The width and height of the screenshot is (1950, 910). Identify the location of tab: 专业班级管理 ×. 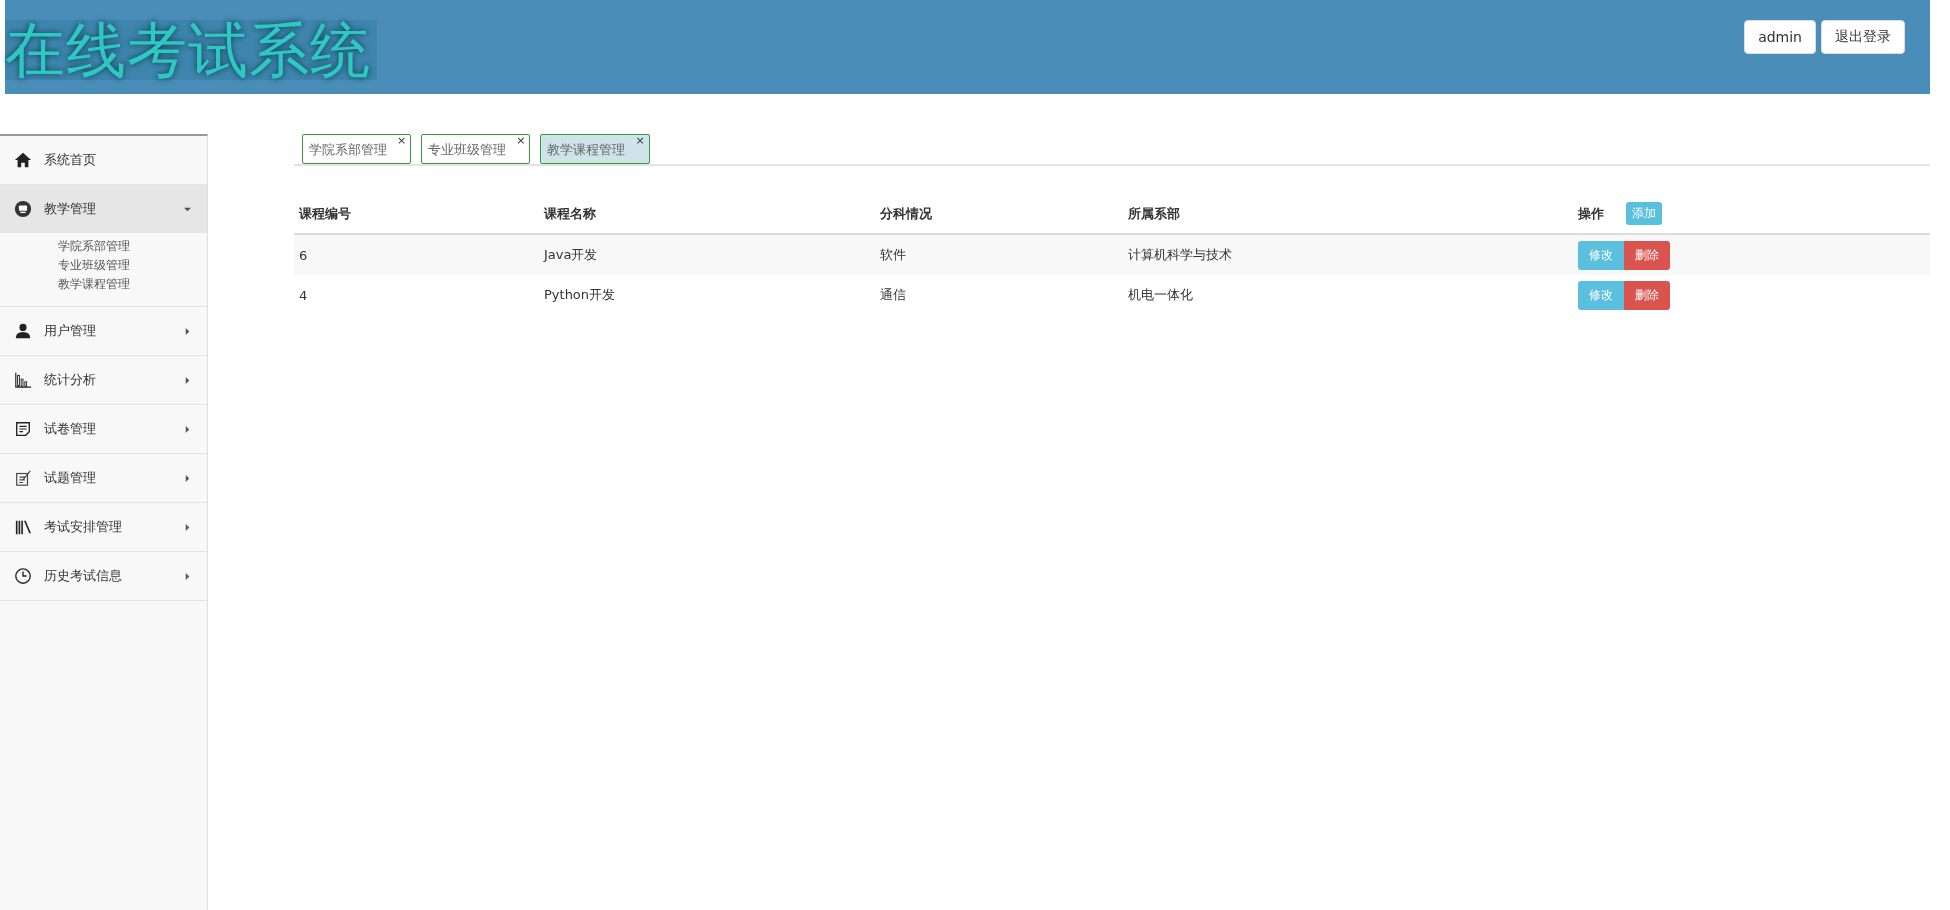
(476, 149).